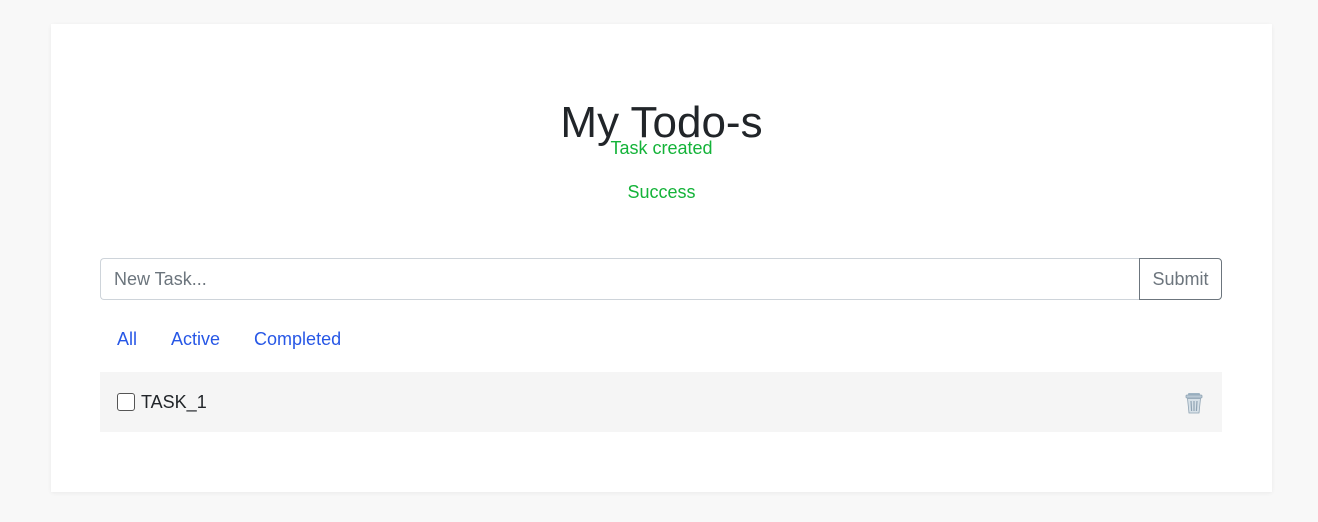 The image size is (1318, 522). I want to click on filter-completed: Completed, so click(297, 339).